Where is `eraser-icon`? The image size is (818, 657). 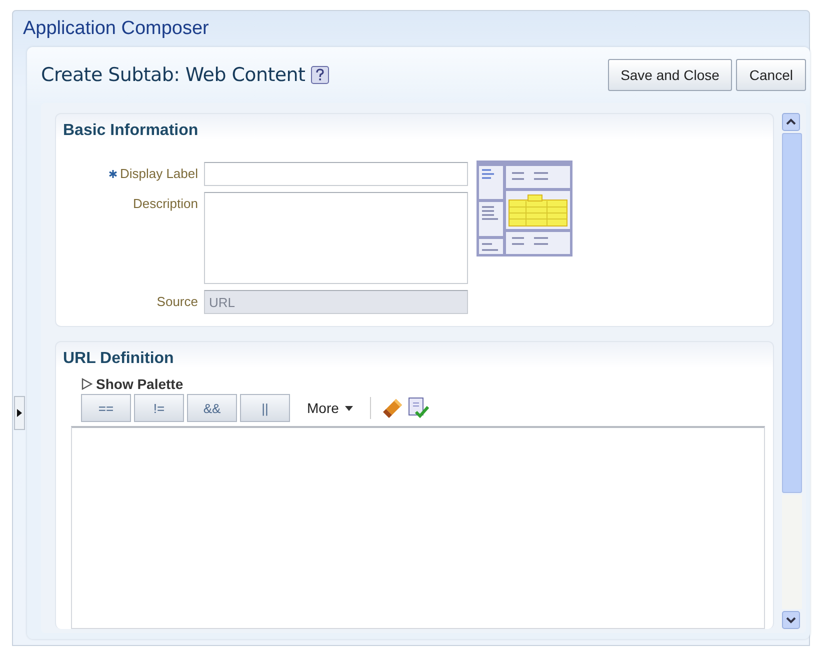
eraser-icon is located at coordinates (393, 408).